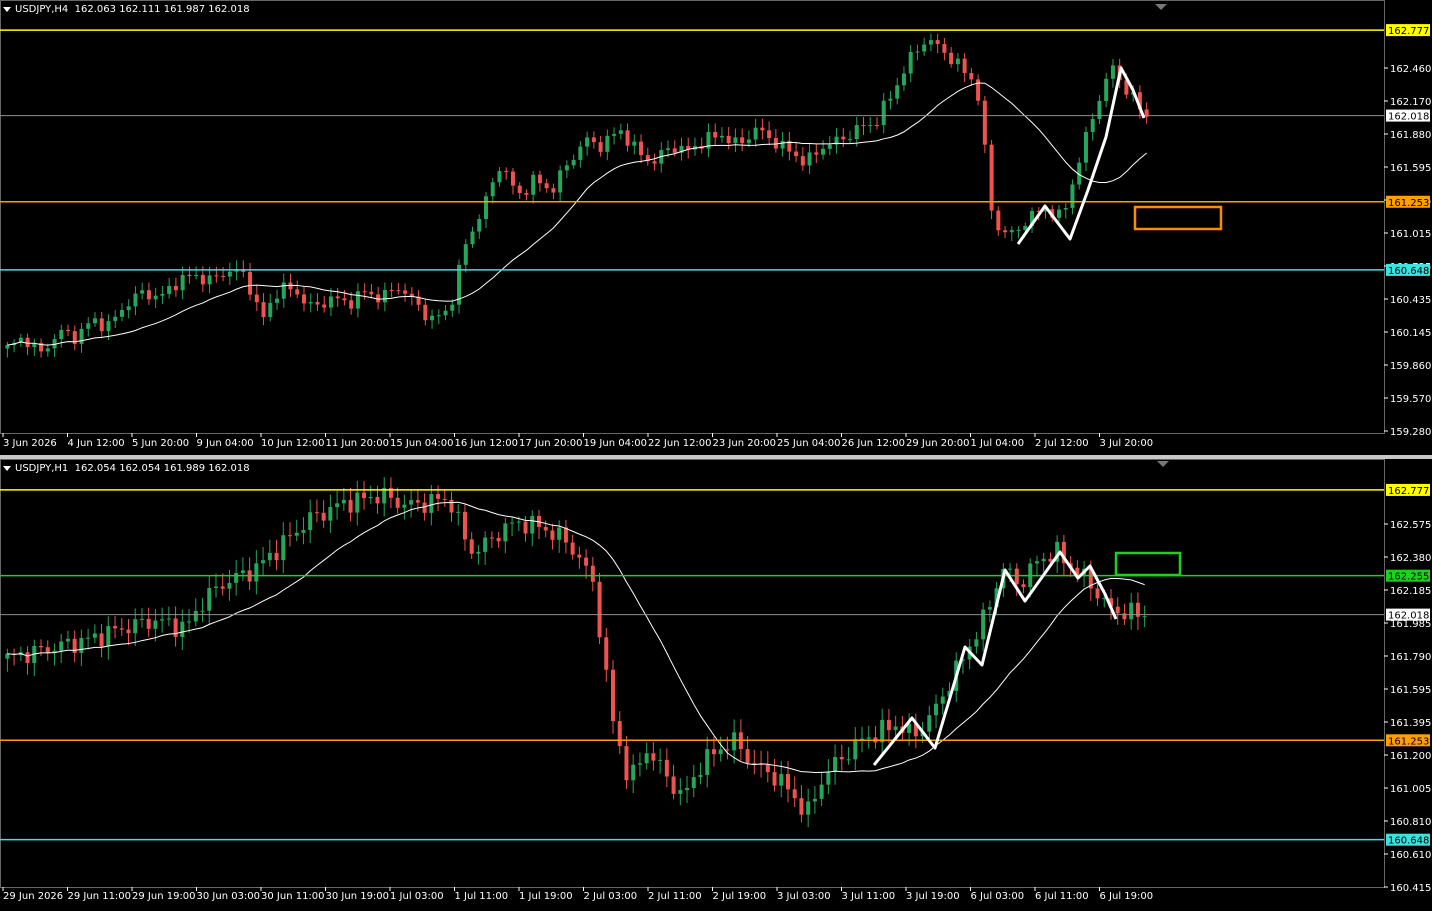 The width and height of the screenshot is (1432, 911). Describe the element at coordinates (1062, 443) in the screenshot. I see `h4-x-tick-label: 2 Jul 12:00` at that location.